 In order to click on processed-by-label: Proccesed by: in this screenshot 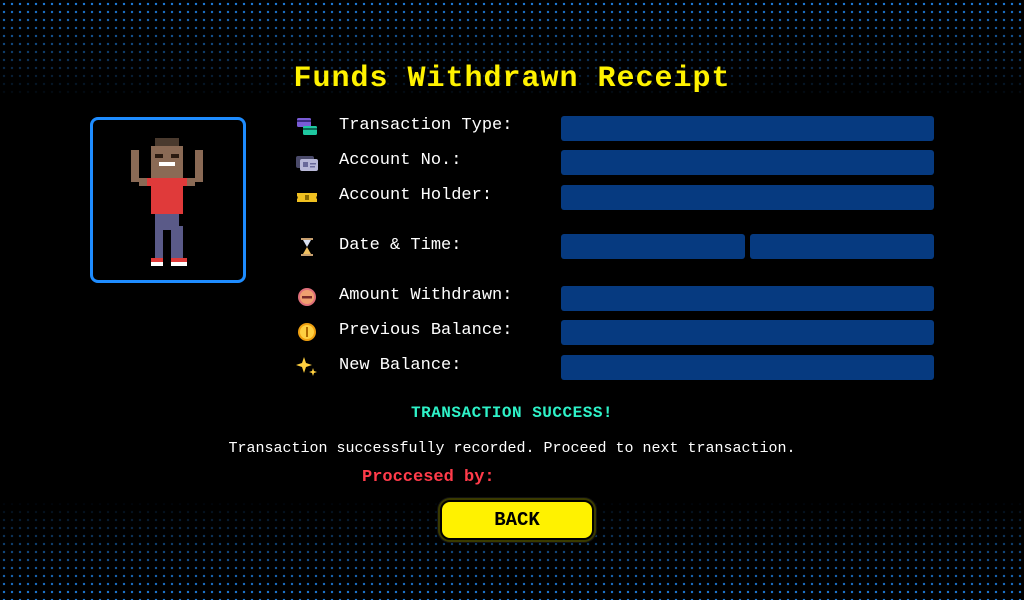, I will do `click(428, 477)`.